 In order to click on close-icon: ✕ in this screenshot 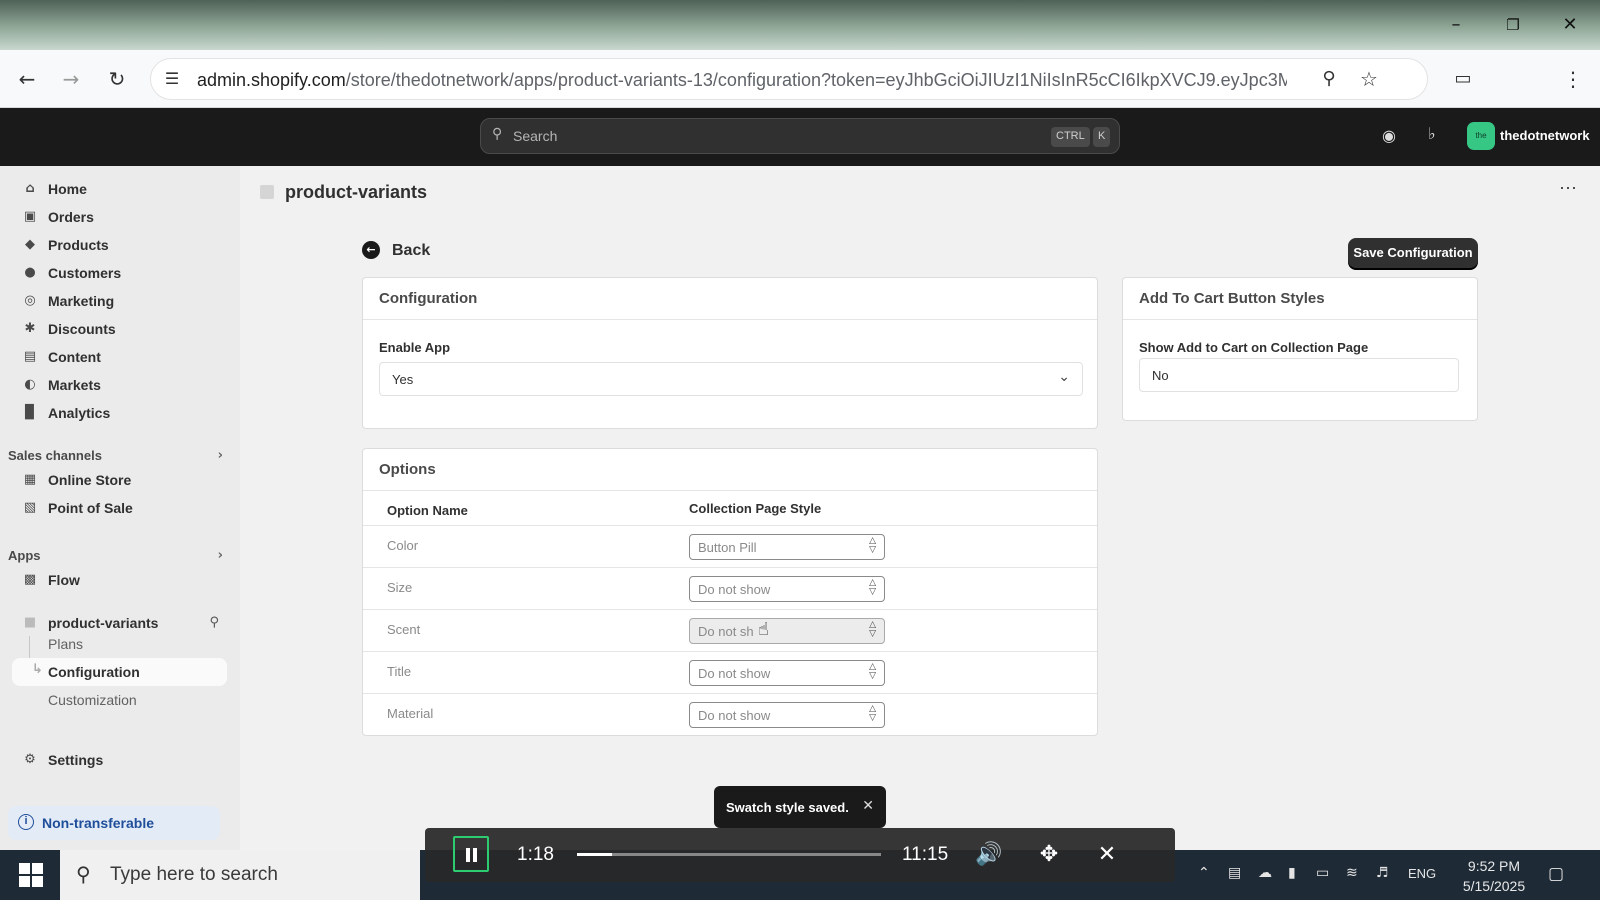, I will do `click(868, 806)`.